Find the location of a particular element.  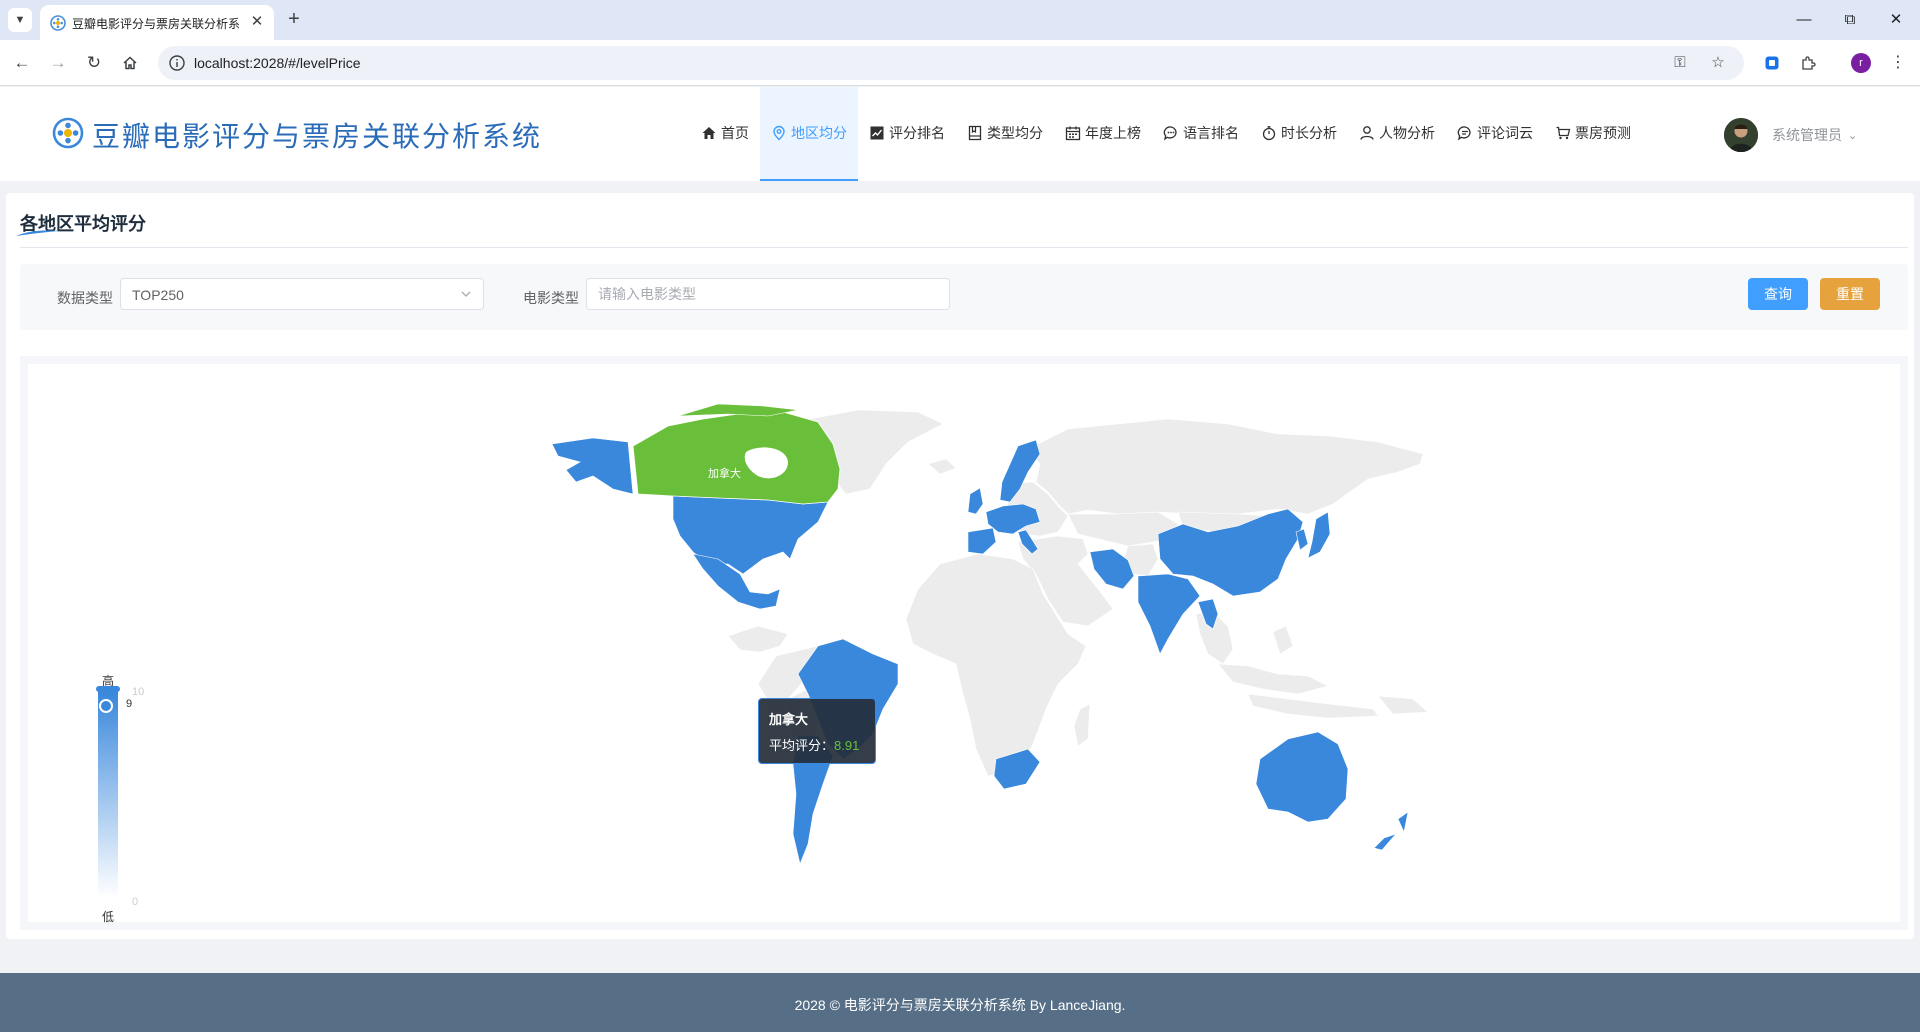

map-region-indonesia is located at coordinates (1313, 706).